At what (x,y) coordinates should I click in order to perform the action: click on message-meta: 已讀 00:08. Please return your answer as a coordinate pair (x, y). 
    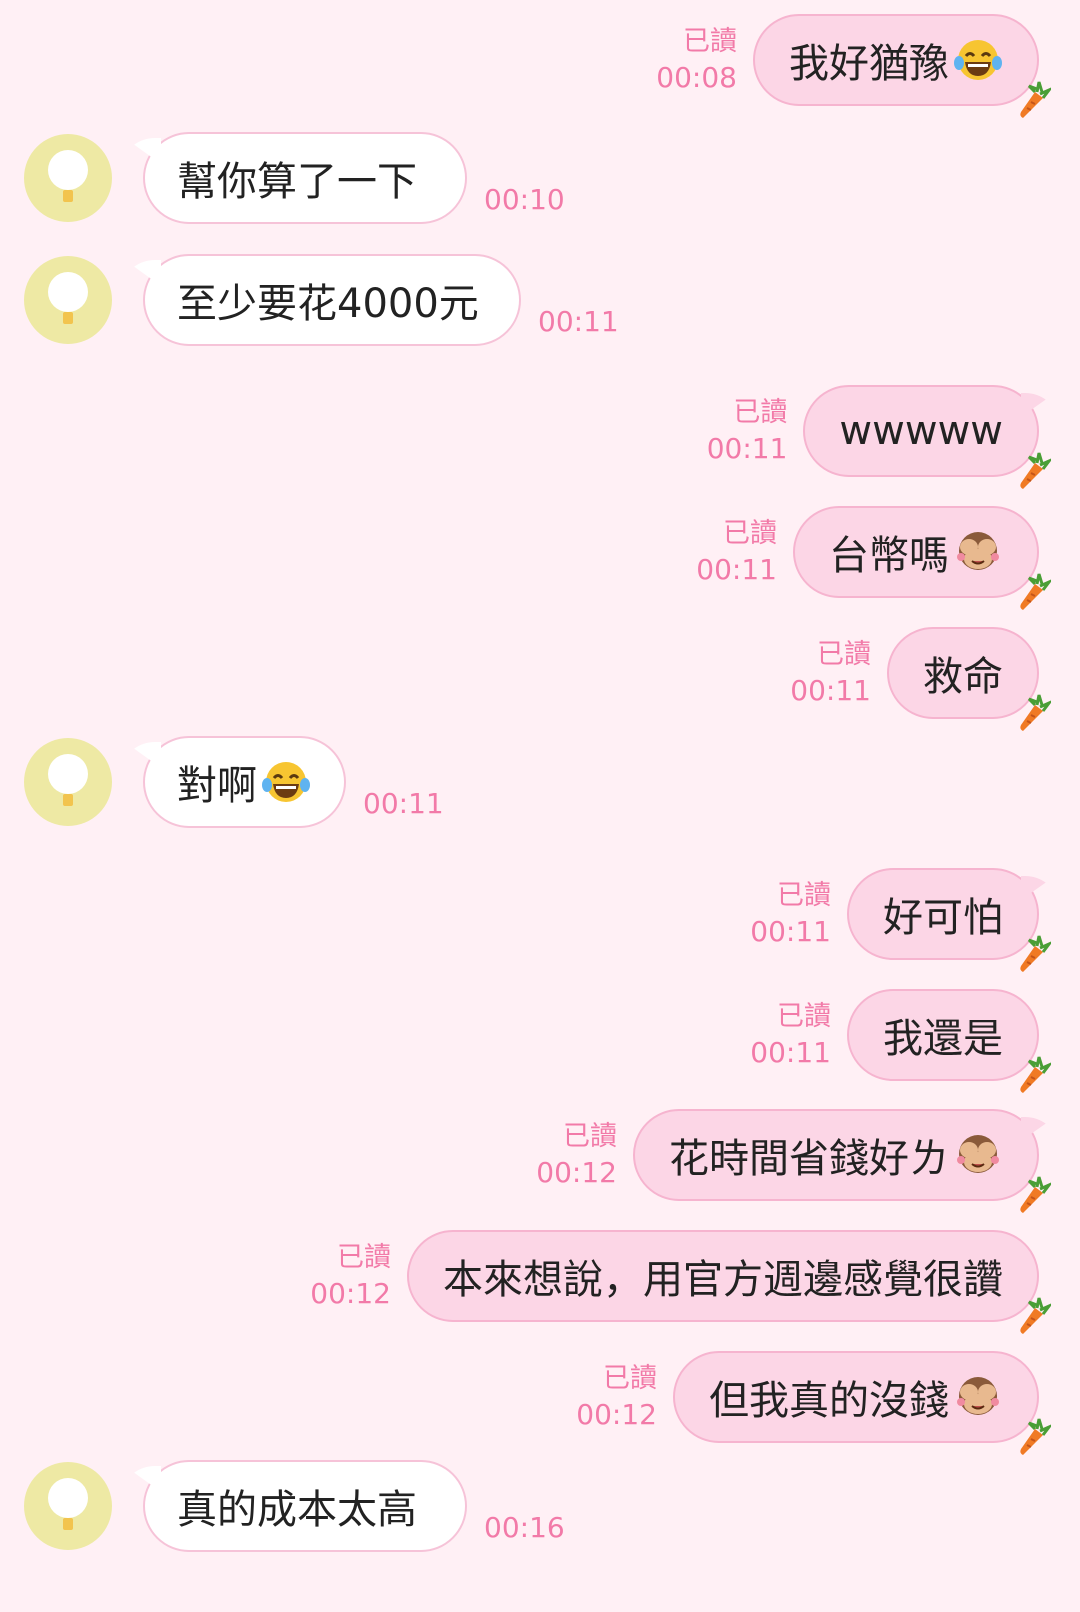
    Looking at the image, I should click on (696, 60).